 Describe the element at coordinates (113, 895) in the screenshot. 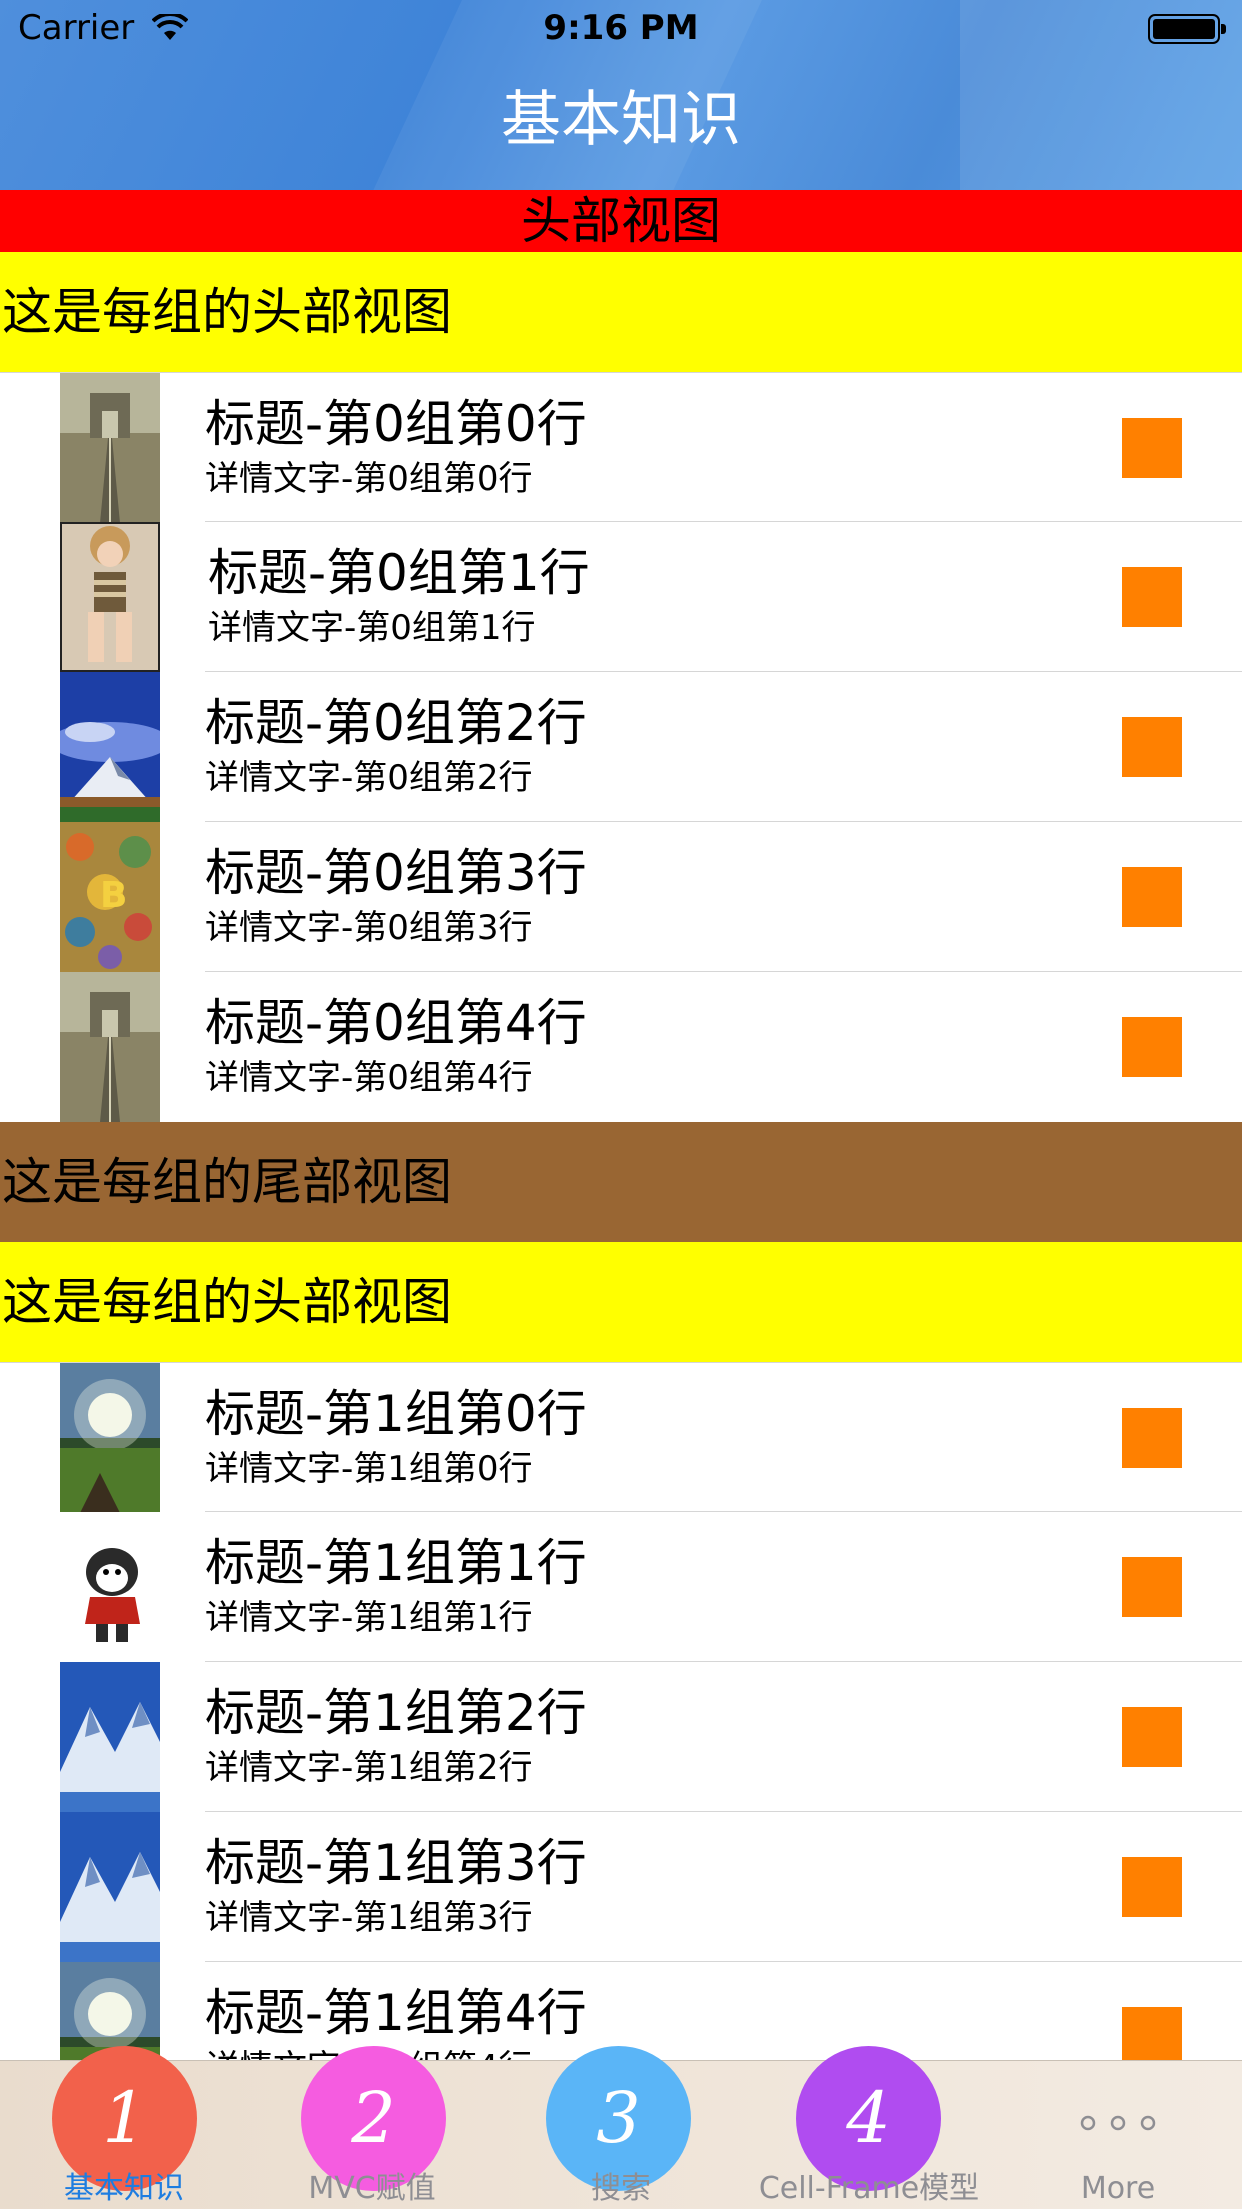

I see `svg-text: B` at that location.